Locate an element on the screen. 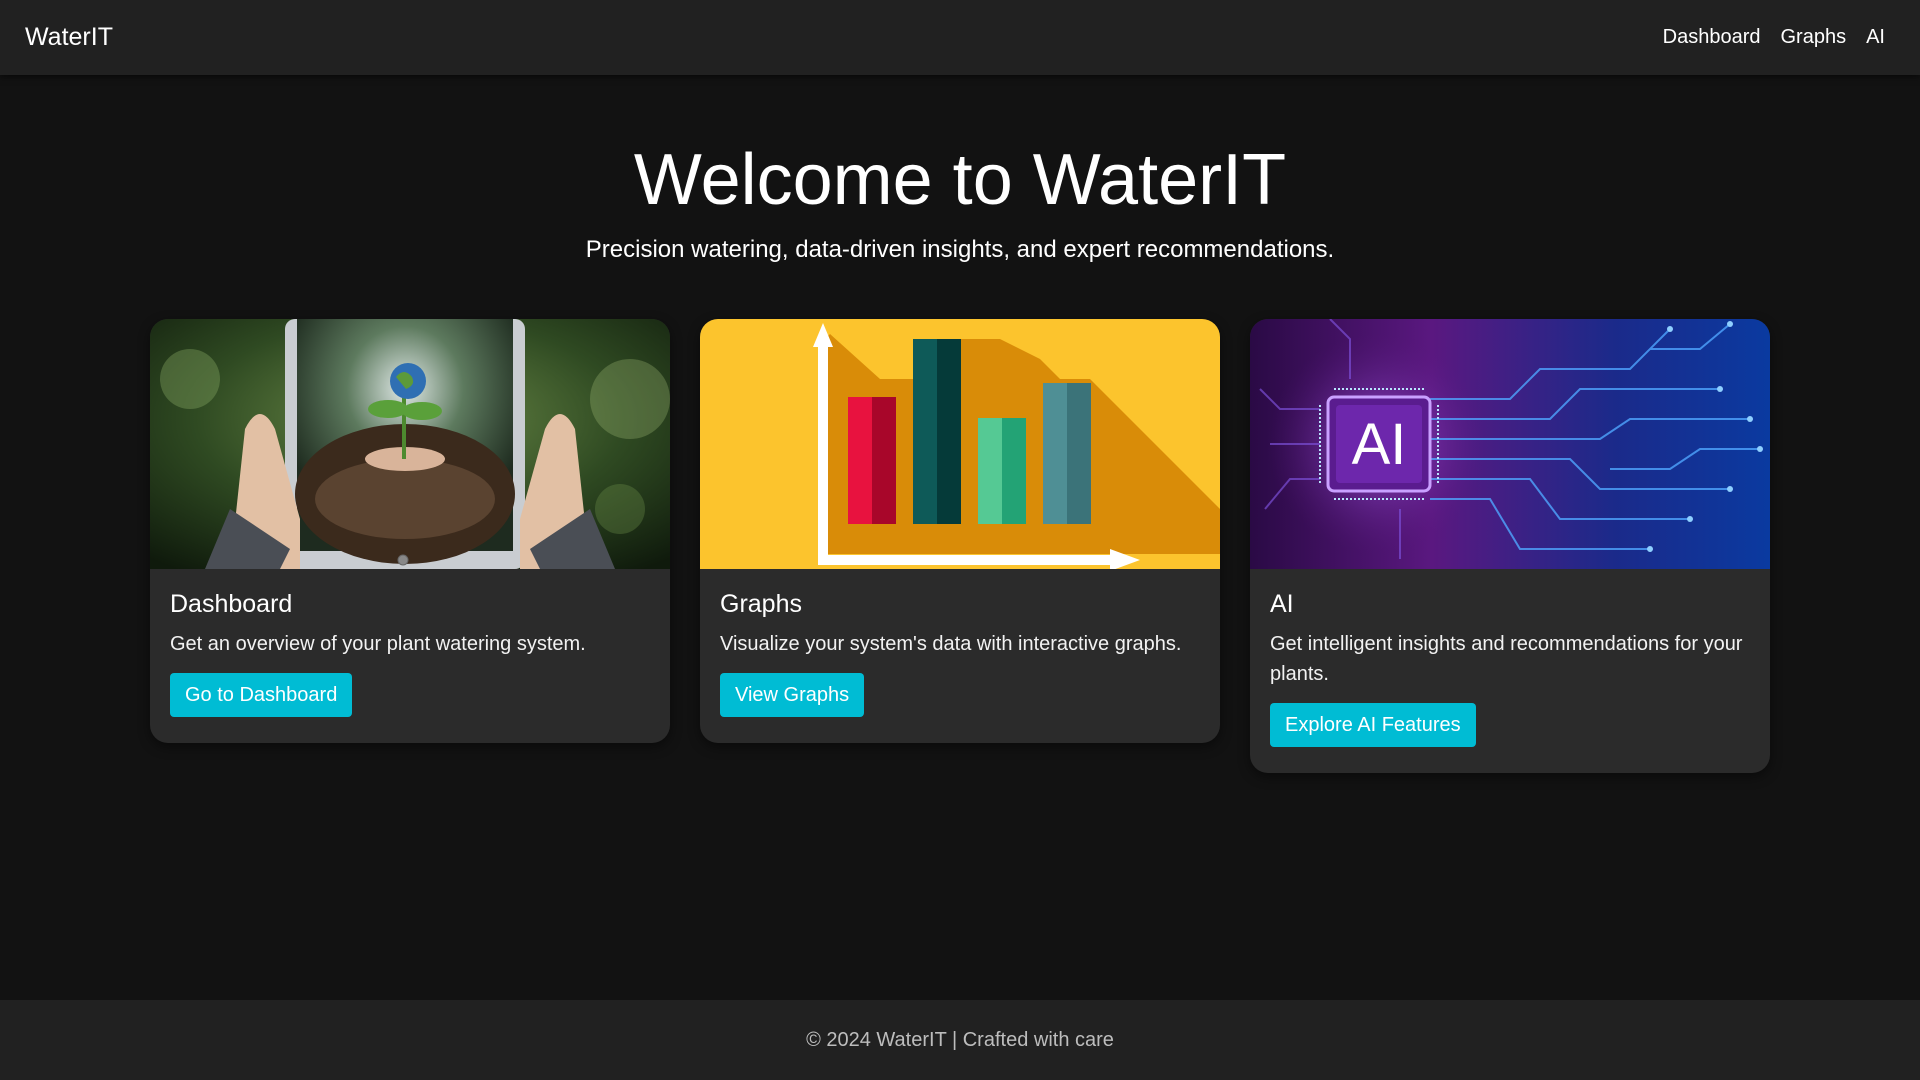 This screenshot has height=1080, width=1920. brand-logo: WaterIT is located at coordinates (69, 37).